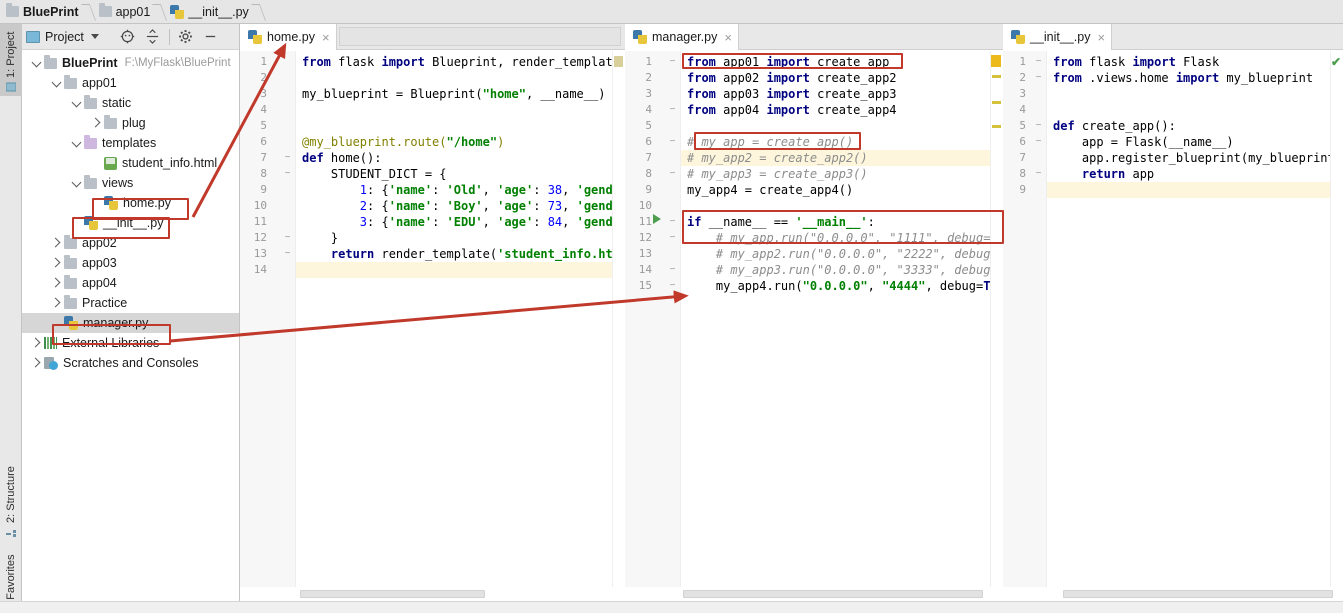 The image size is (1343, 613). I want to click on collapse-all-icon, so click(153, 37).